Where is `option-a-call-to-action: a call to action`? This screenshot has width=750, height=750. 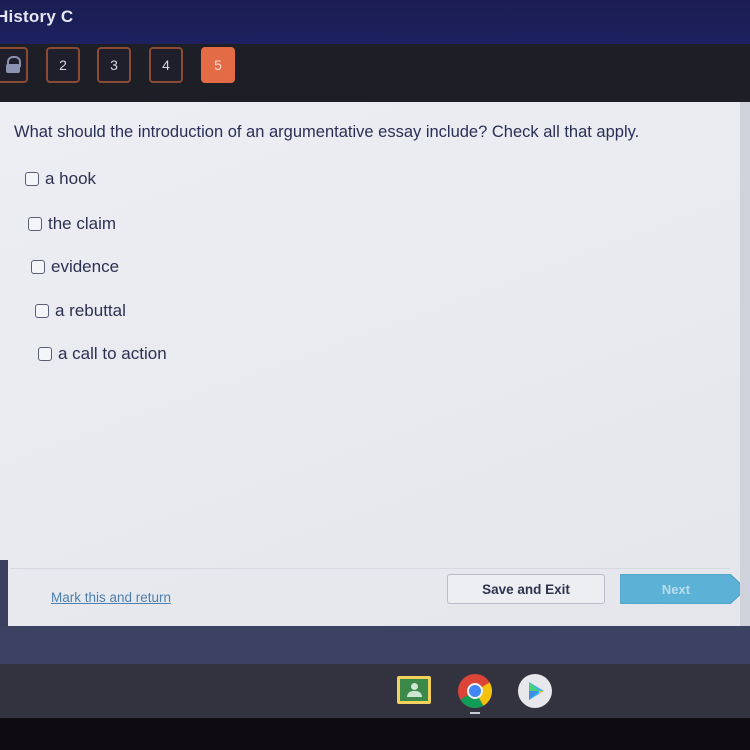 option-a-call-to-action: a call to action is located at coordinates (102, 354).